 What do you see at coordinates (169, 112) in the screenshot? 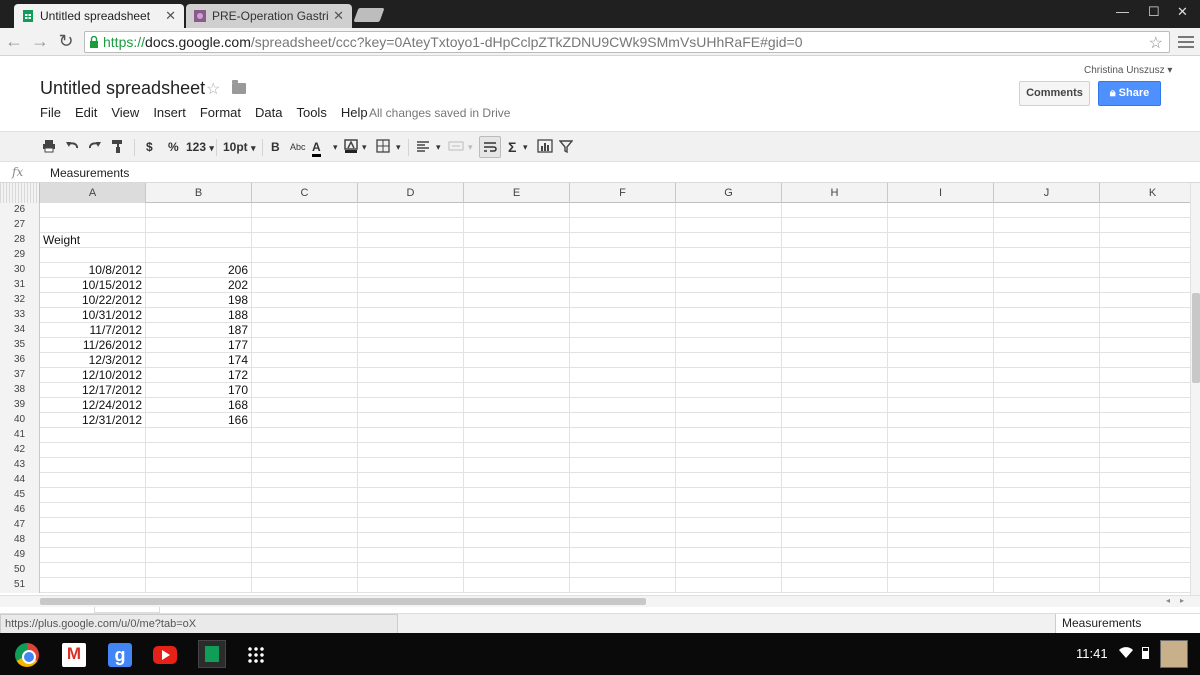
I see `menu-insert: Insert` at bounding box center [169, 112].